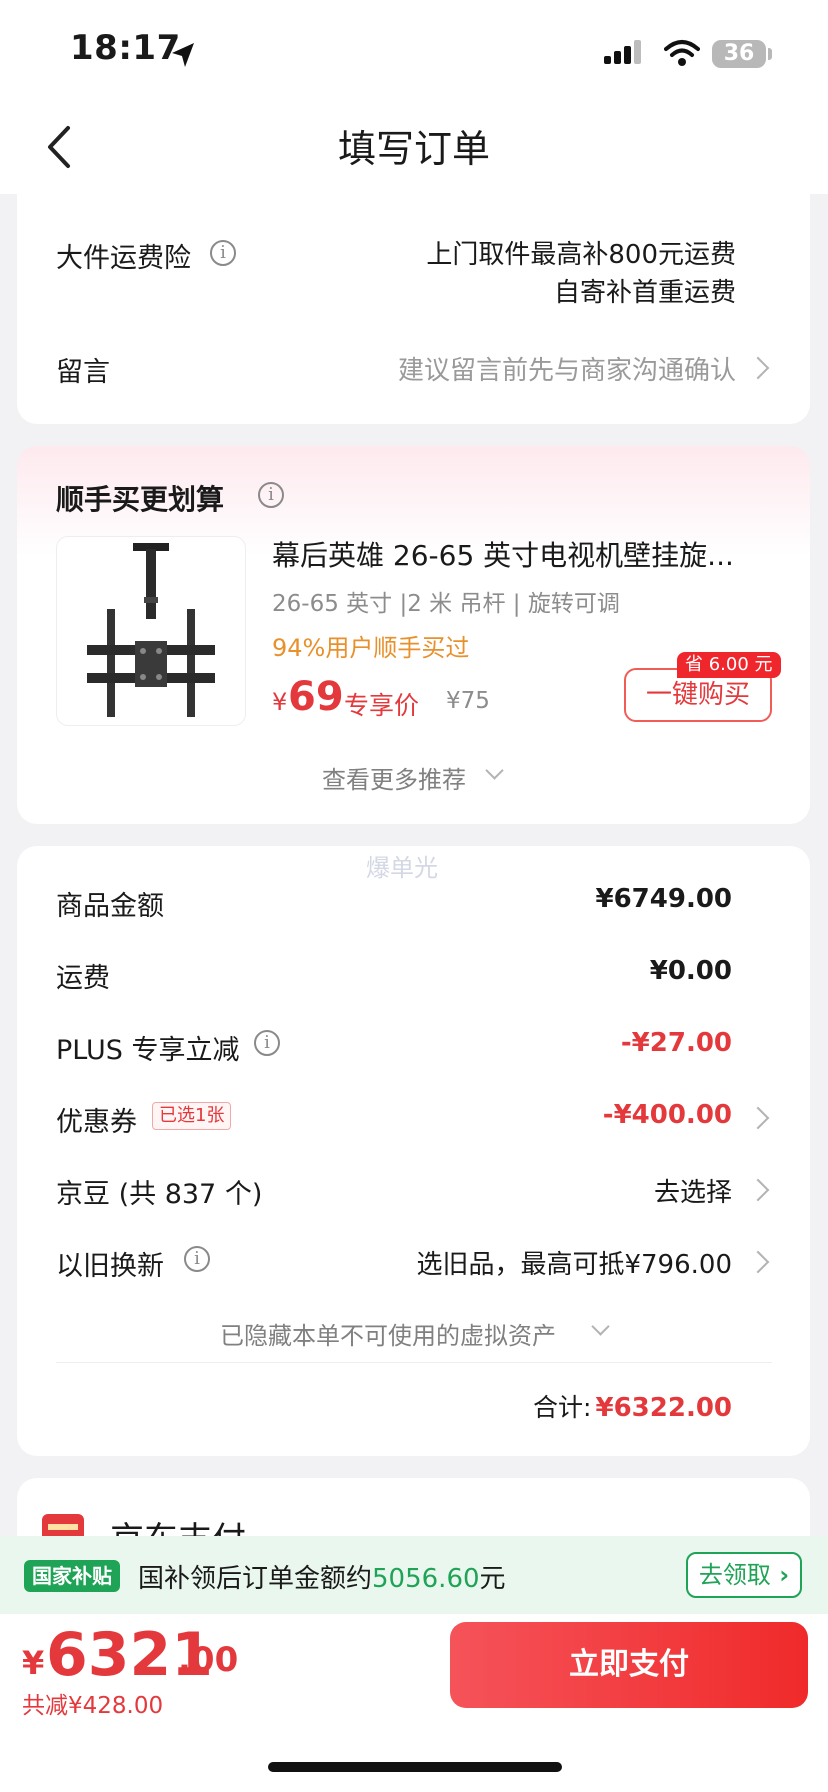 The image size is (828, 1792). I want to click on battery-icon: 36, so click(739, 54).